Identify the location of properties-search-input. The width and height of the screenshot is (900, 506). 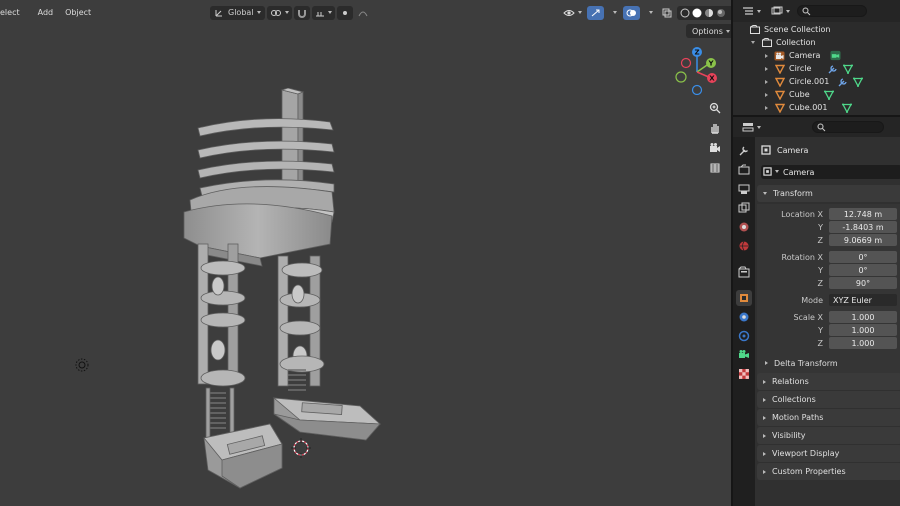
(848, 127).